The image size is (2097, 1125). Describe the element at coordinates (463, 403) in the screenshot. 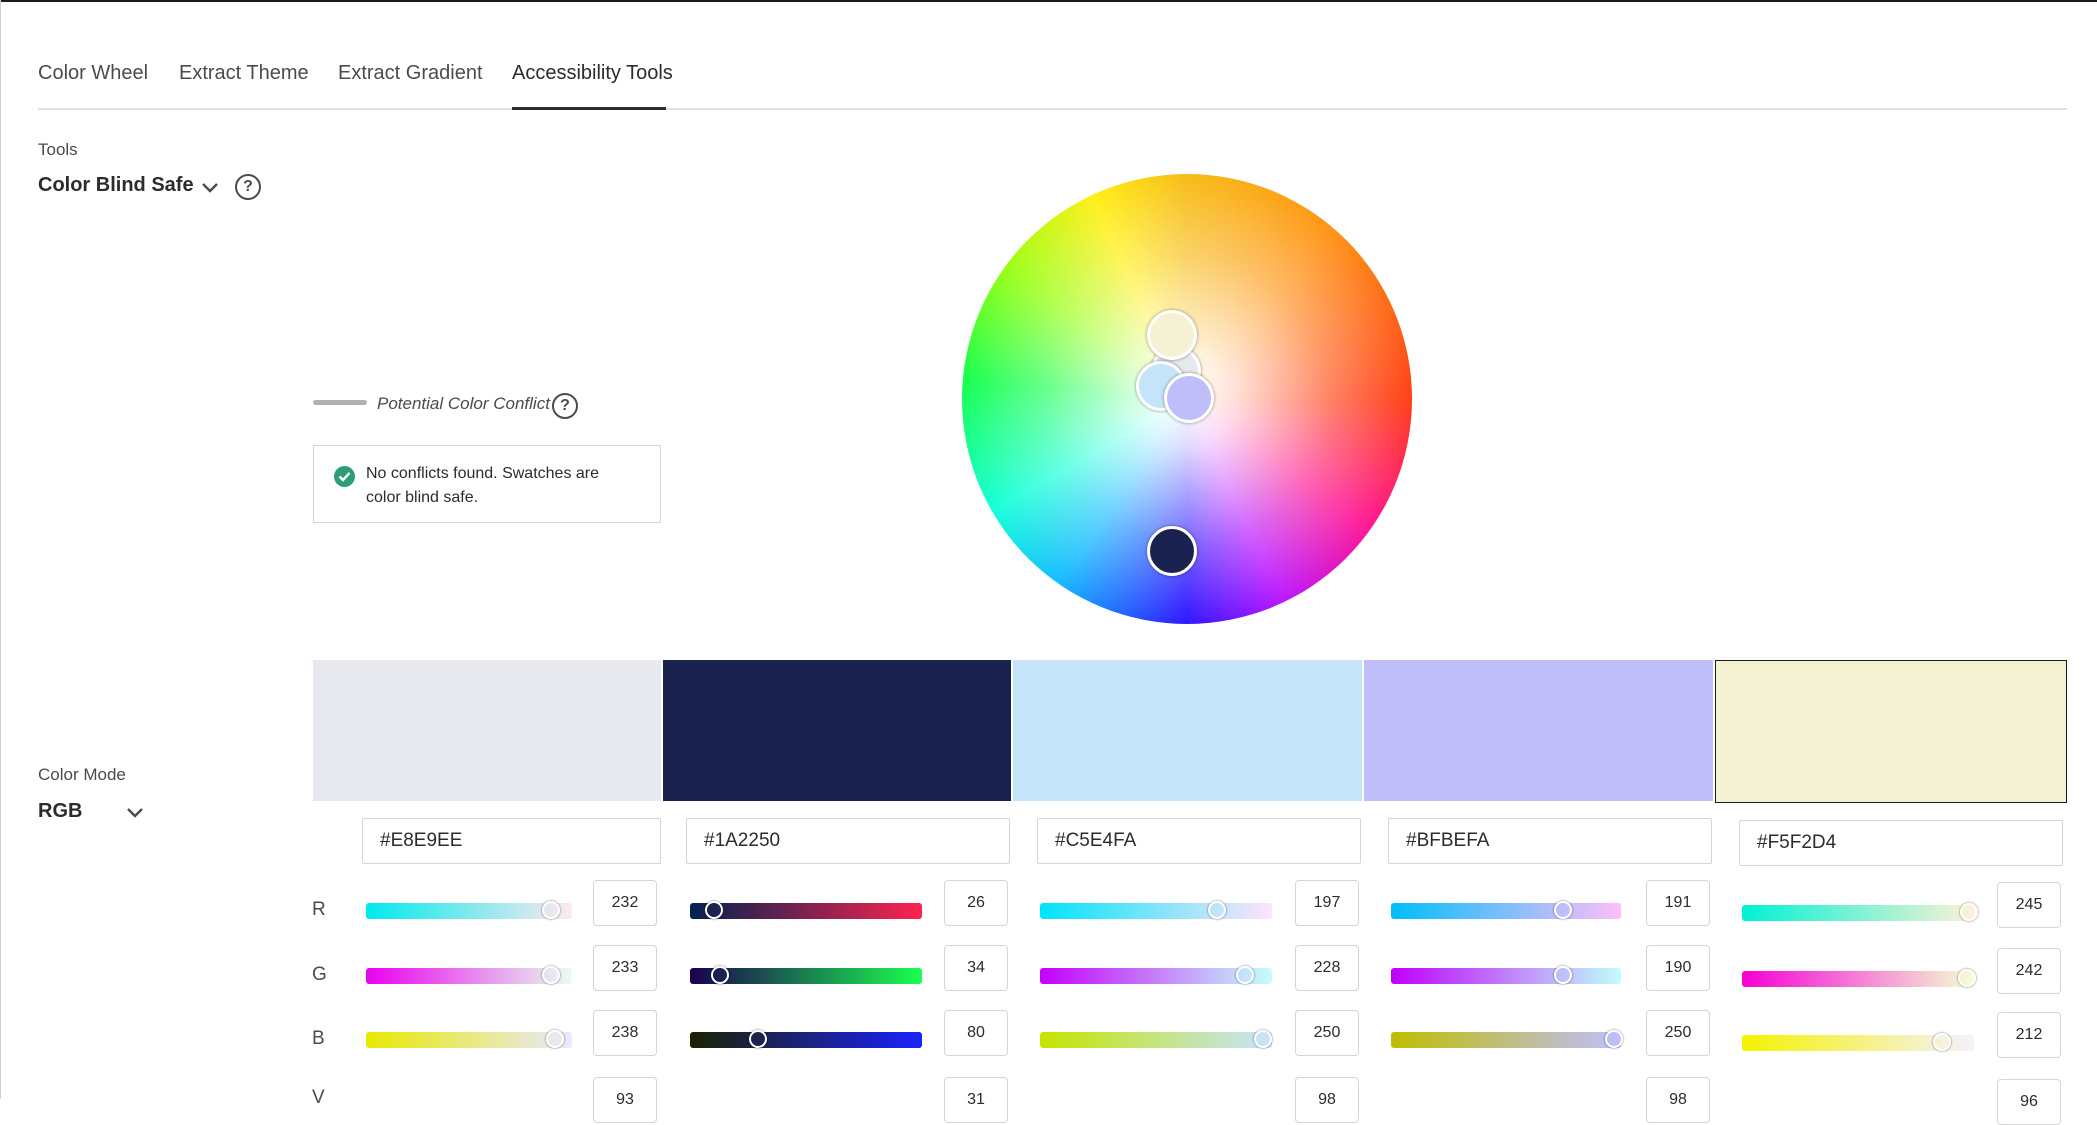

I see `conflict-legend-label: Potential Color Conflict` at that location.